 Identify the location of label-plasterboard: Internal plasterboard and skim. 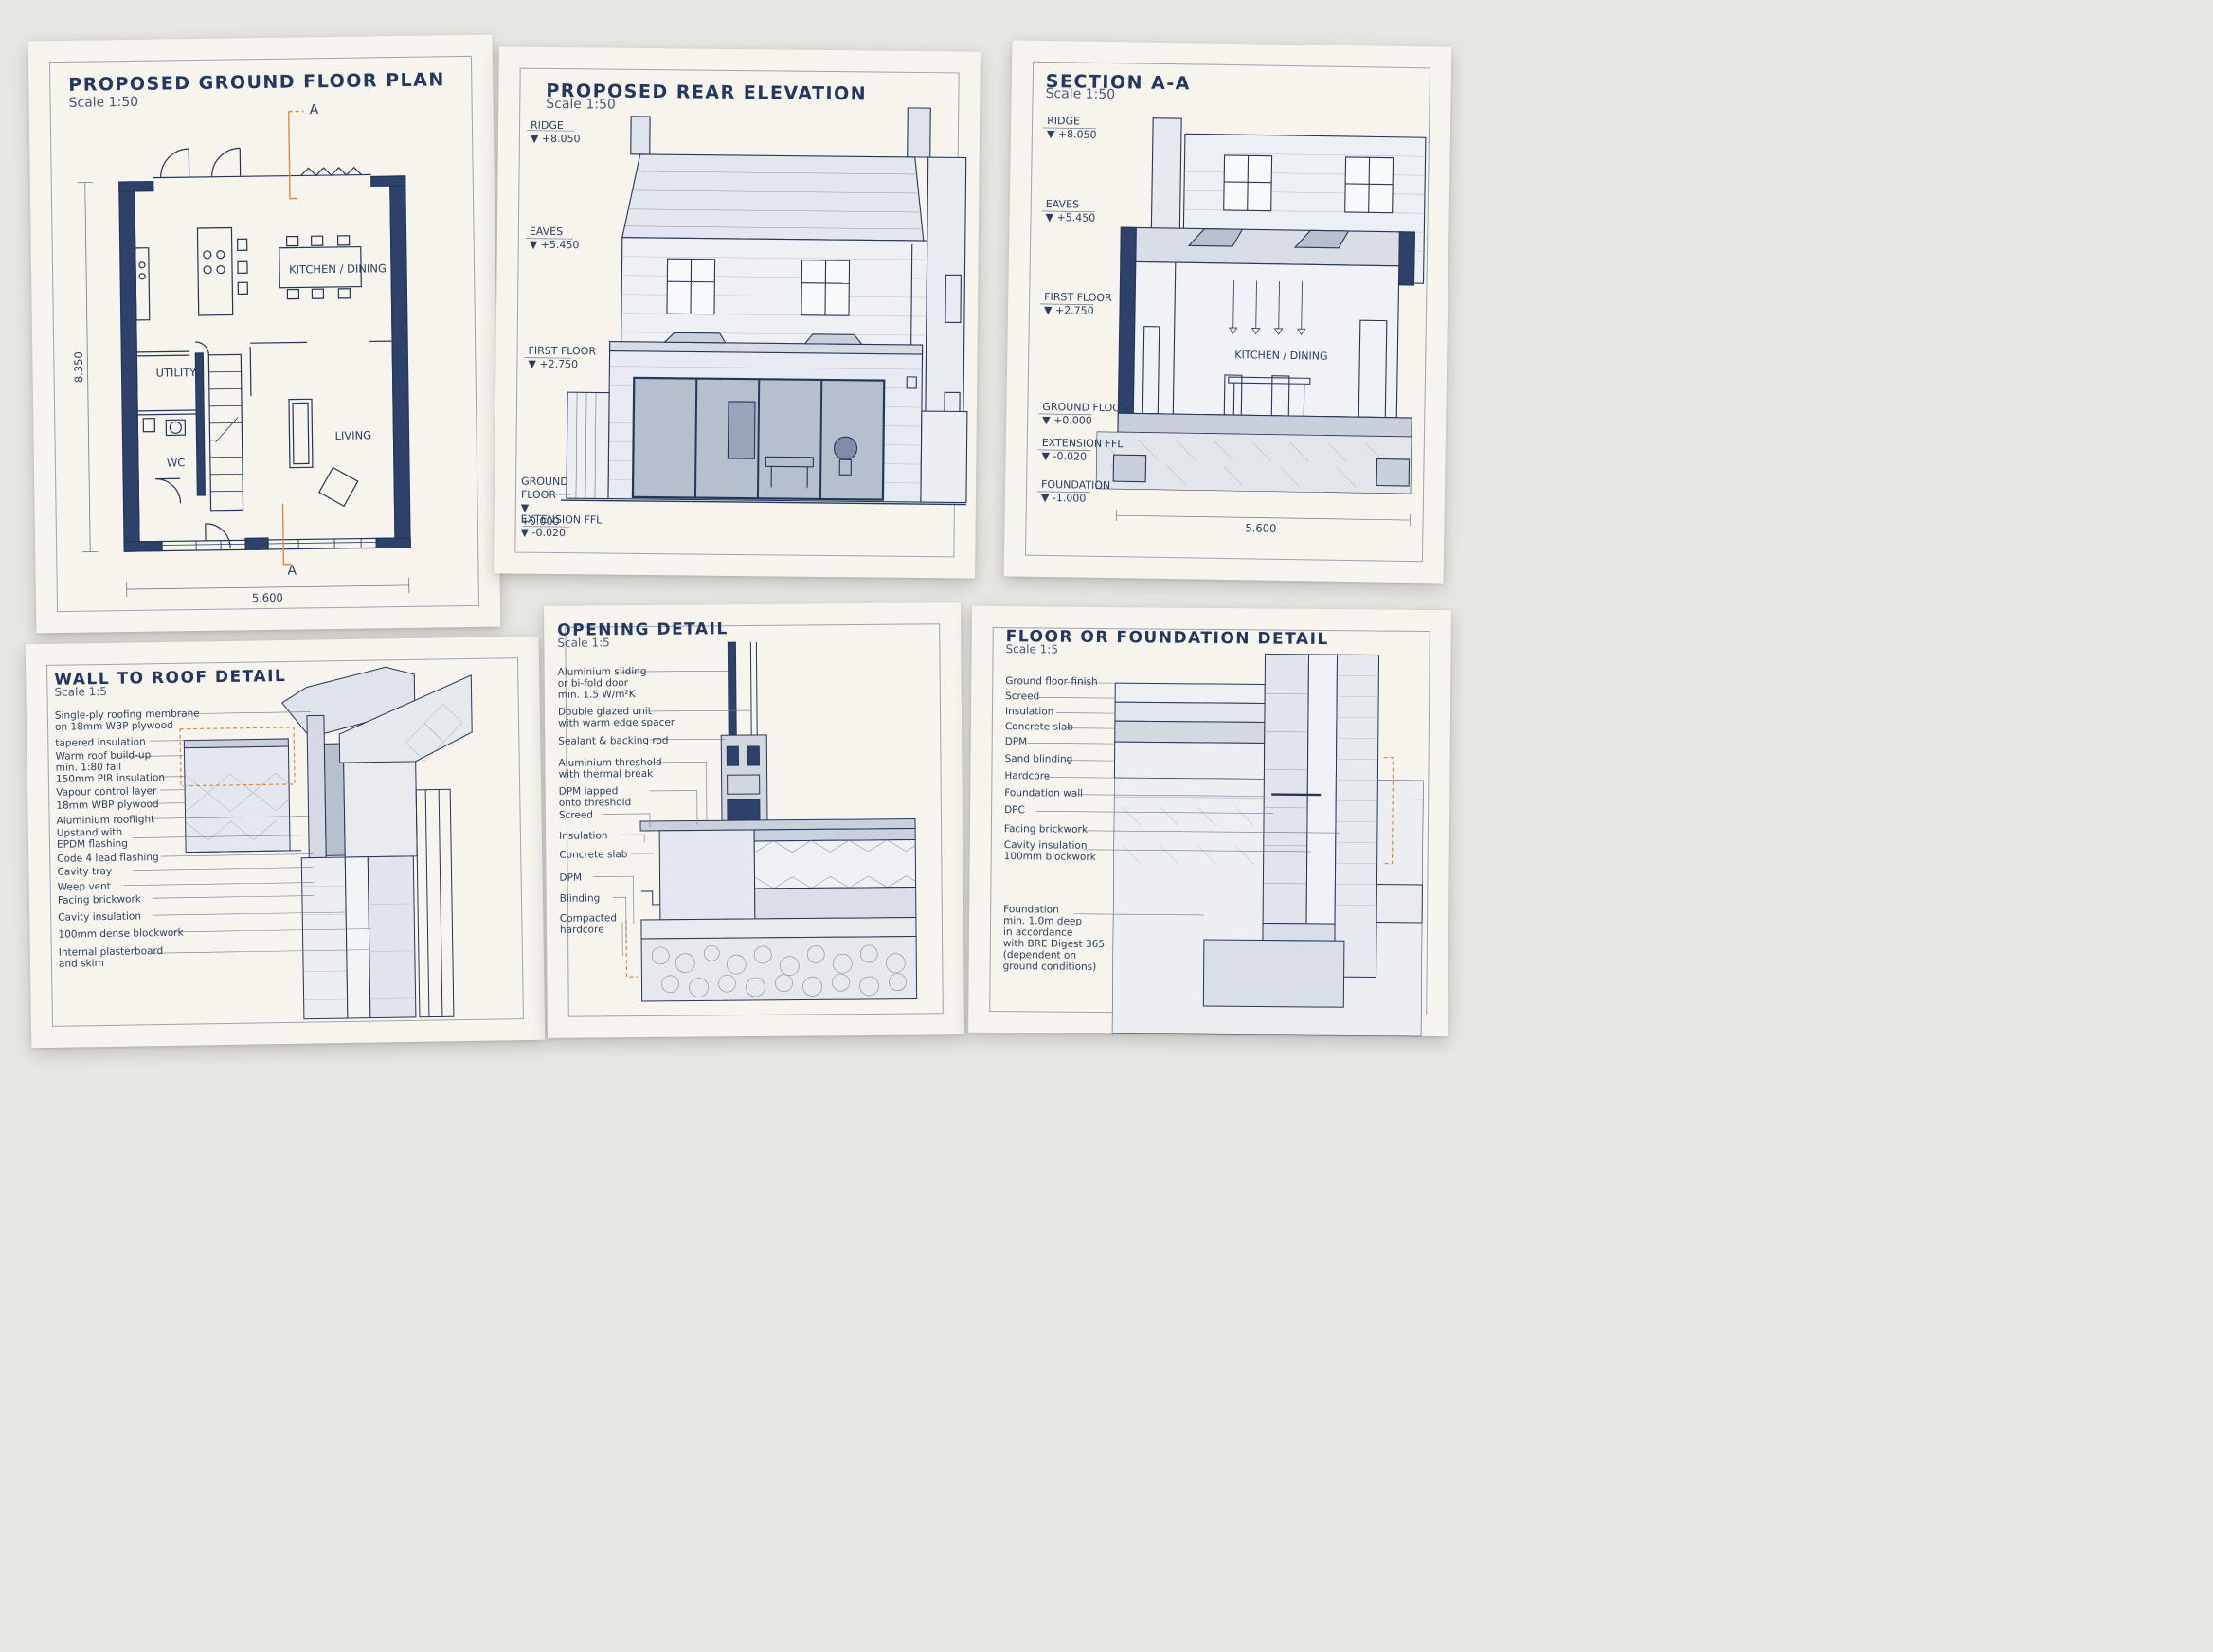
(111, 957).